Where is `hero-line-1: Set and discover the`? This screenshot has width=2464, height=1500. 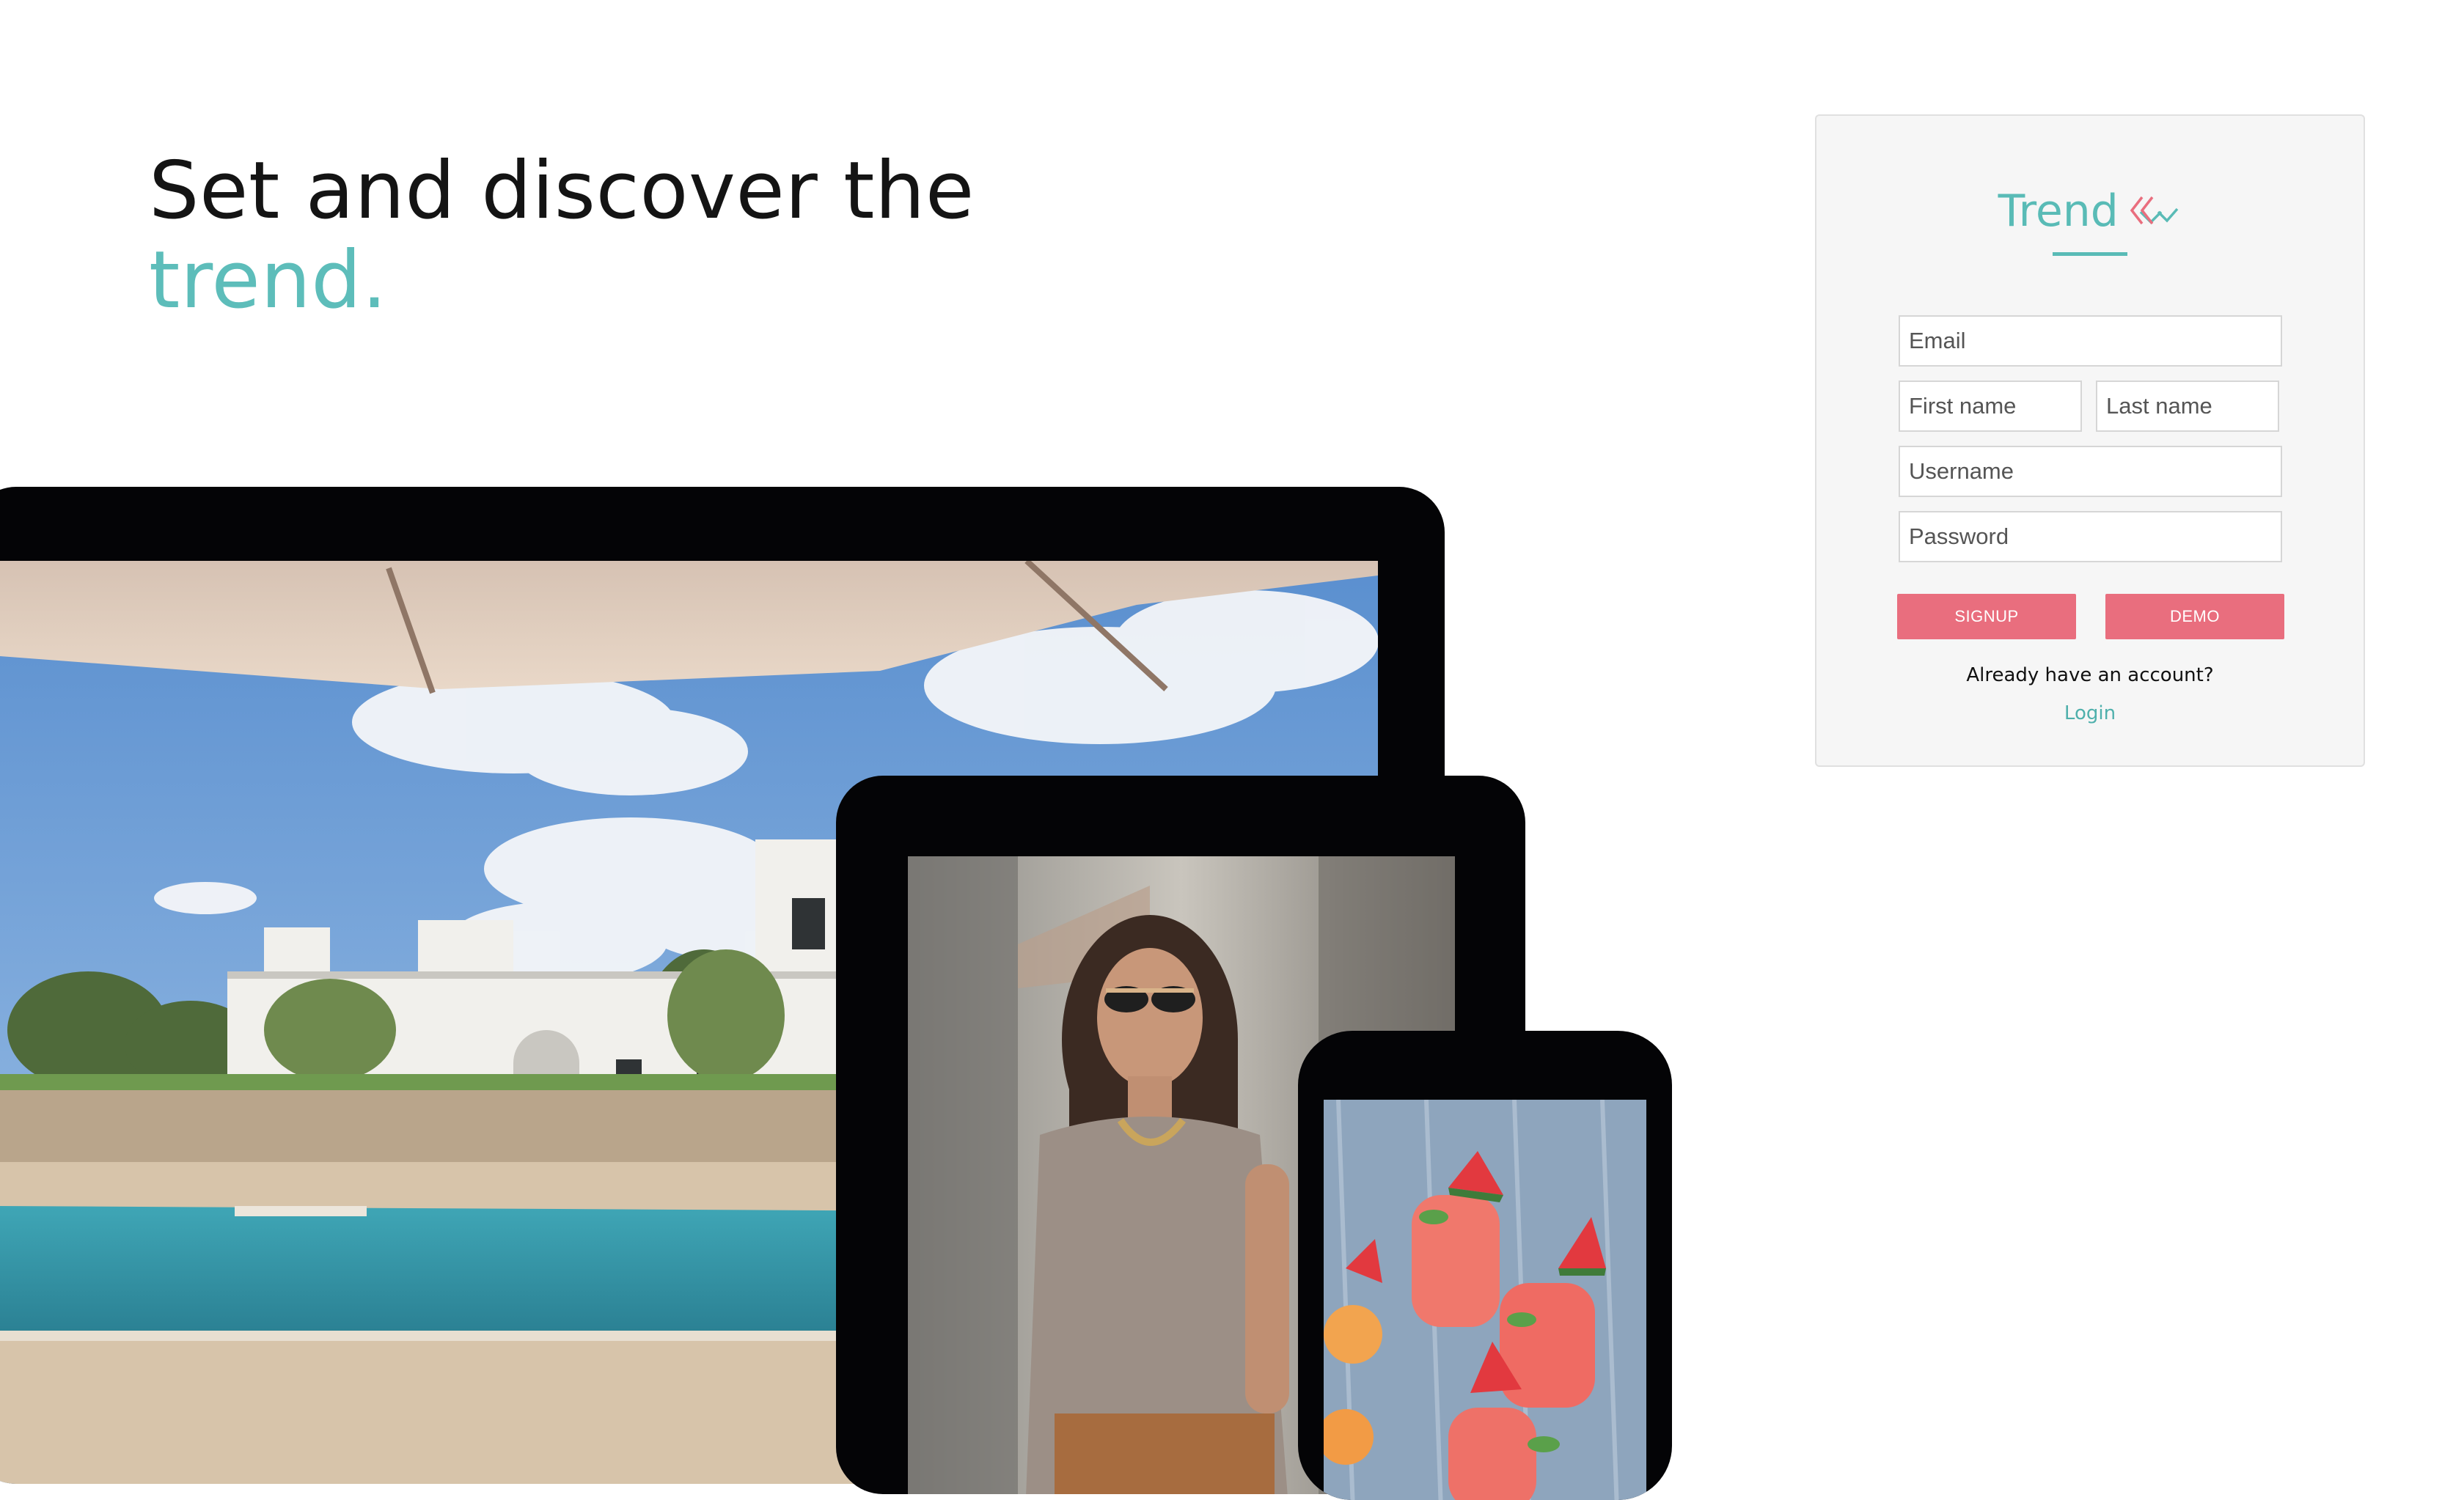
hero-line-1: Set and discover the is located at coordinates (562, 191).